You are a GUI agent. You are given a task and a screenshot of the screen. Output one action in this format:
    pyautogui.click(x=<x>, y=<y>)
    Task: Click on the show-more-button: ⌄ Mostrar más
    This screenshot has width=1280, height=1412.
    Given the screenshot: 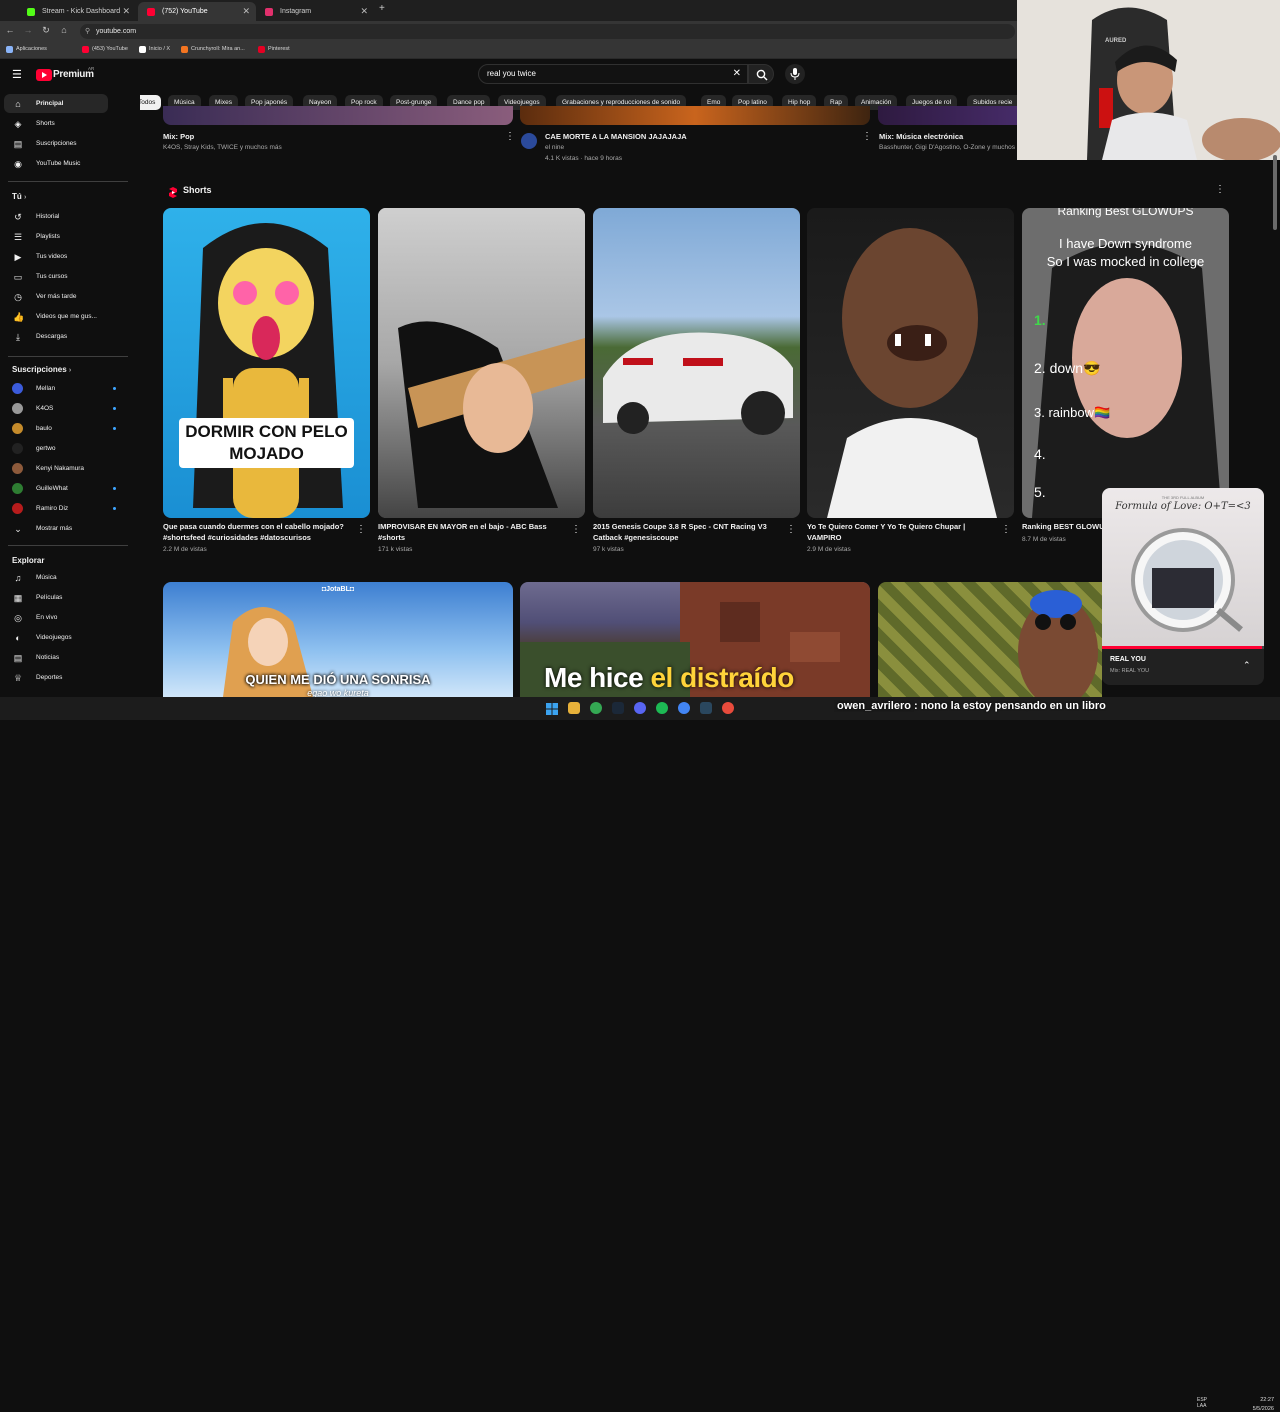 What is the action you would take?
    pyautogui.click(x=56, y=528)
    